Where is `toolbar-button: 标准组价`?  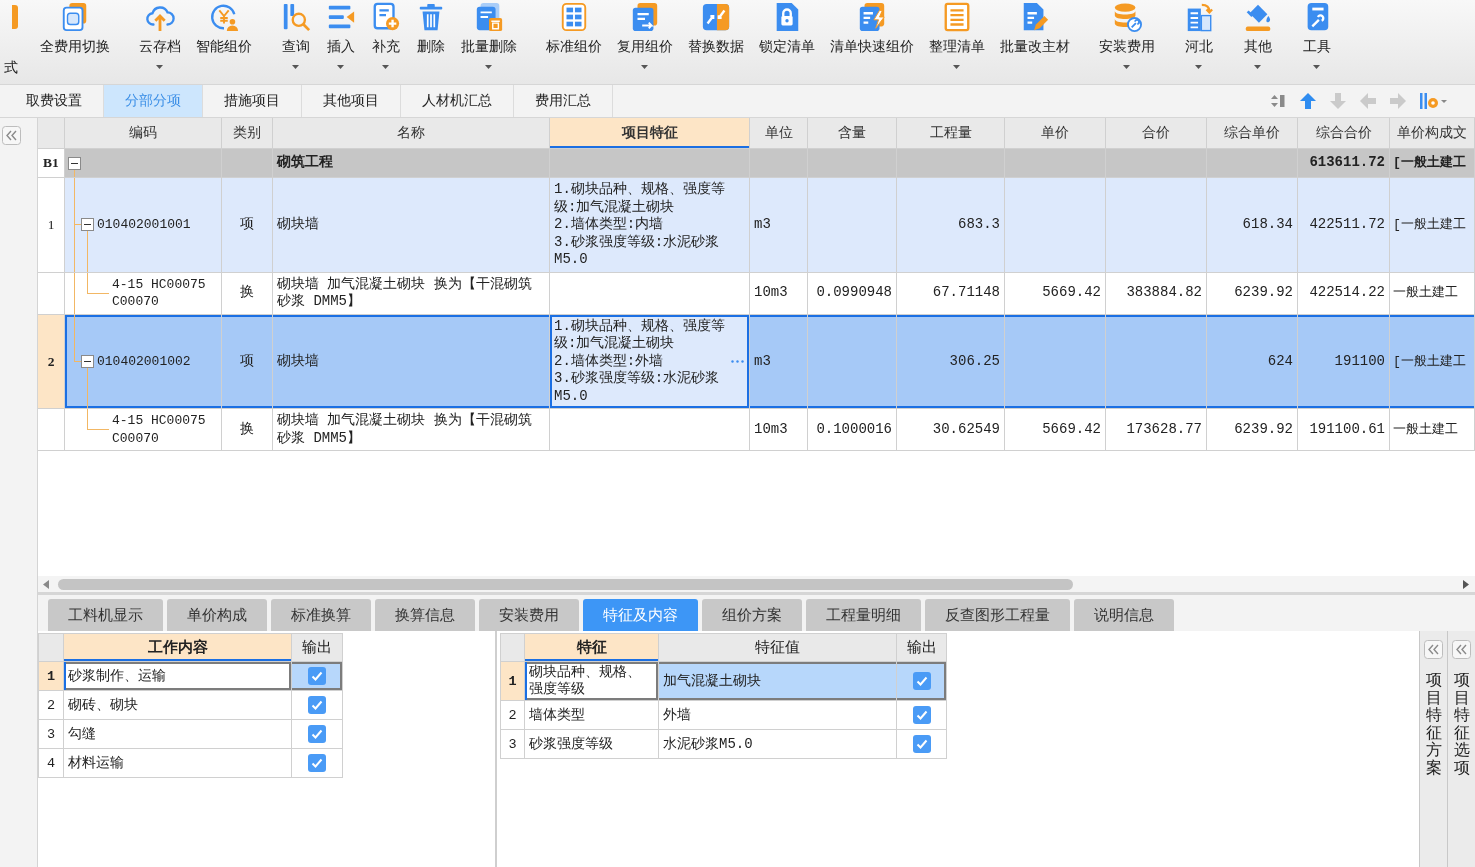
toolbar-button: 标准组价 is located at coordinates (573, 42).